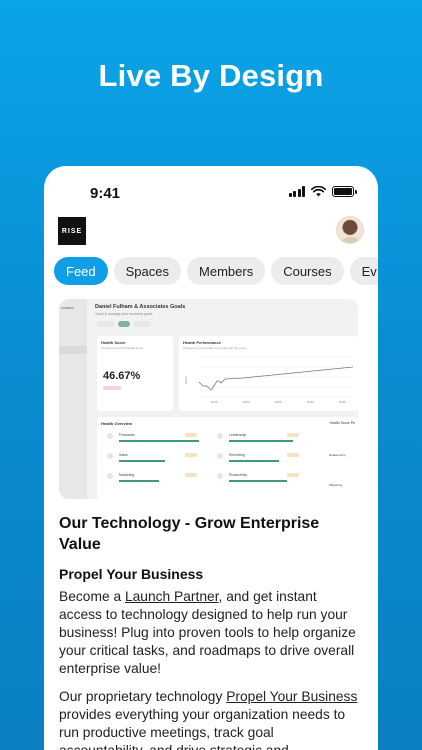  I want to click on tab-spaces: Spaces, so click(147, 271).